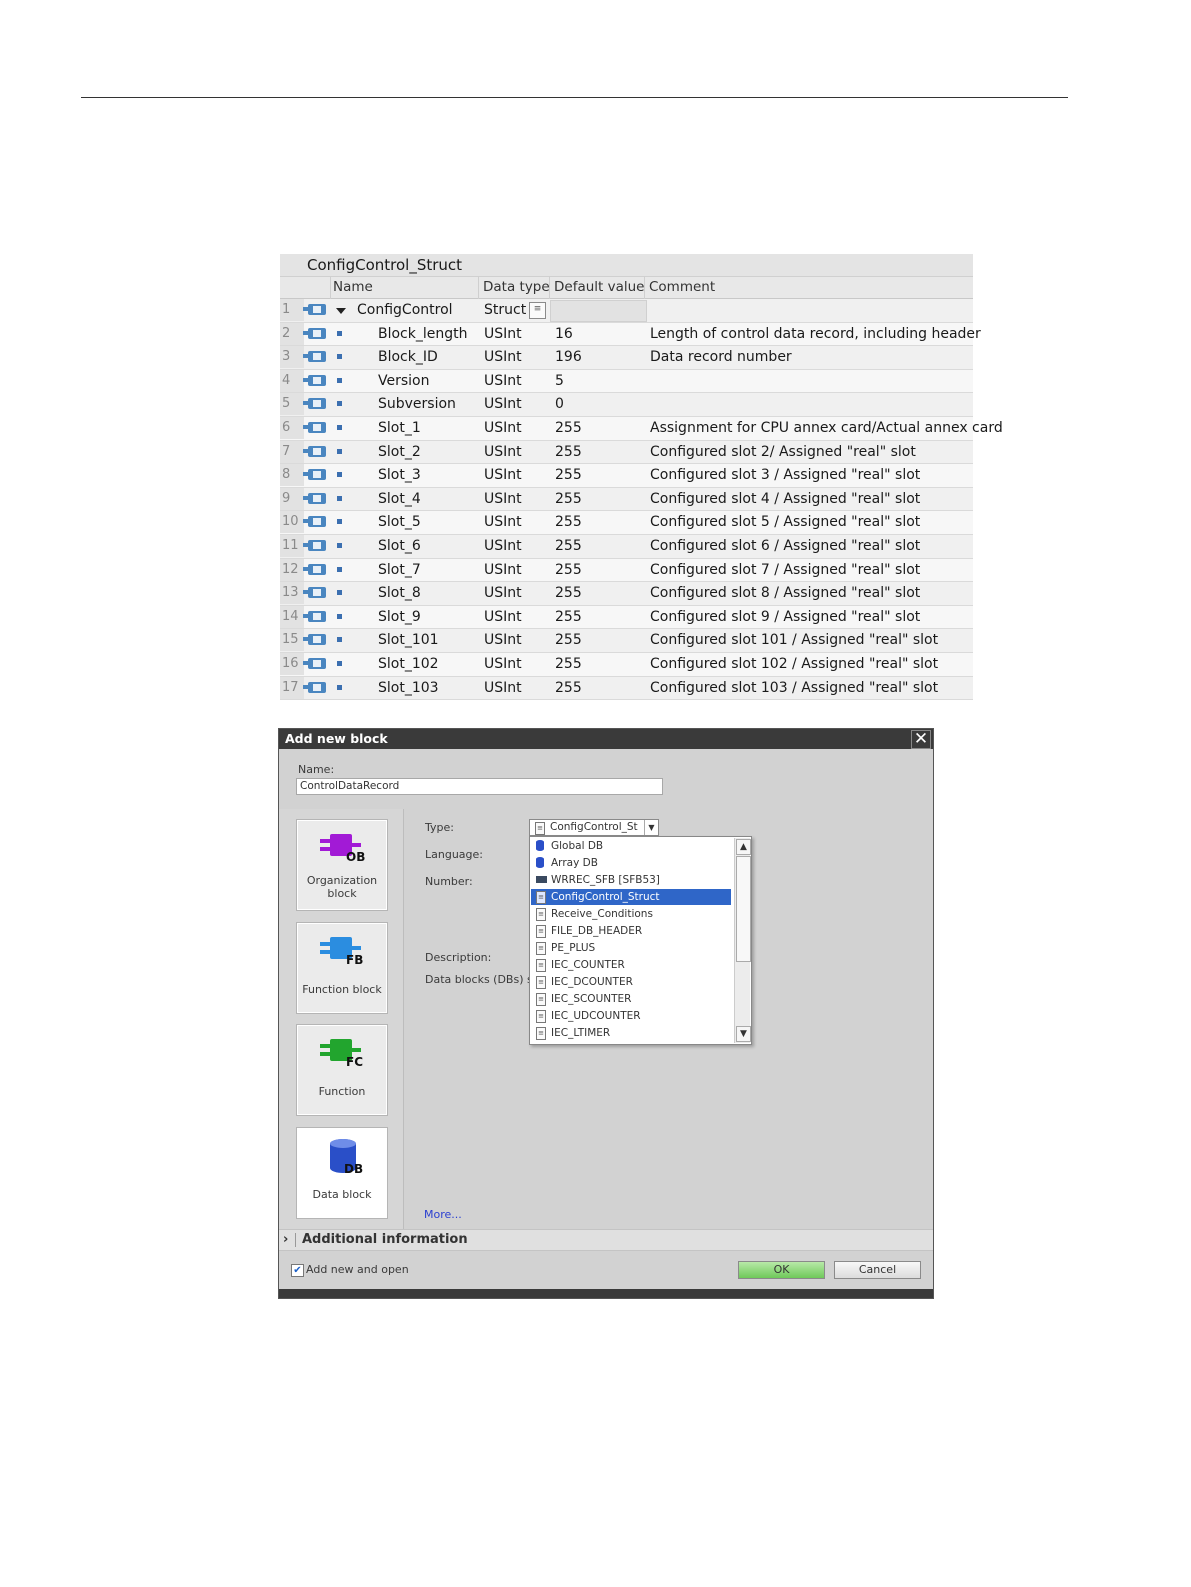 The width and height of the screenshot is (1191, 1587). I want to click on row-name: Slot_8, so click(399, 593).